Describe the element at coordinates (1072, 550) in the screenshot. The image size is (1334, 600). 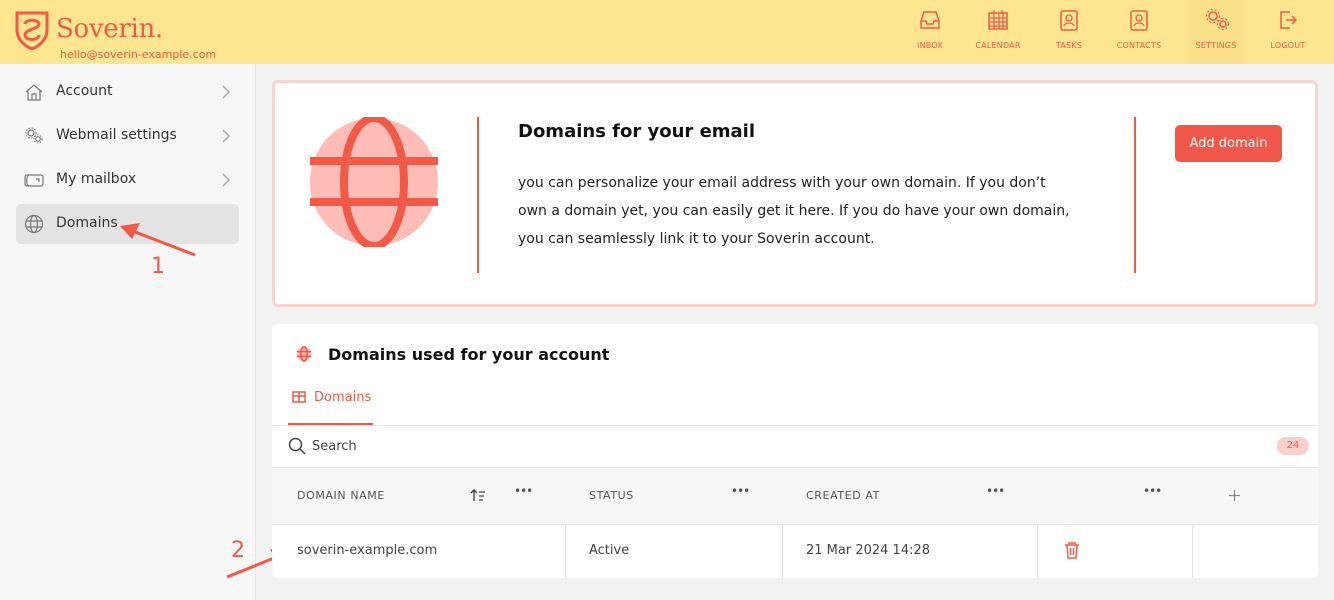
I see `trash-icon` at that location.